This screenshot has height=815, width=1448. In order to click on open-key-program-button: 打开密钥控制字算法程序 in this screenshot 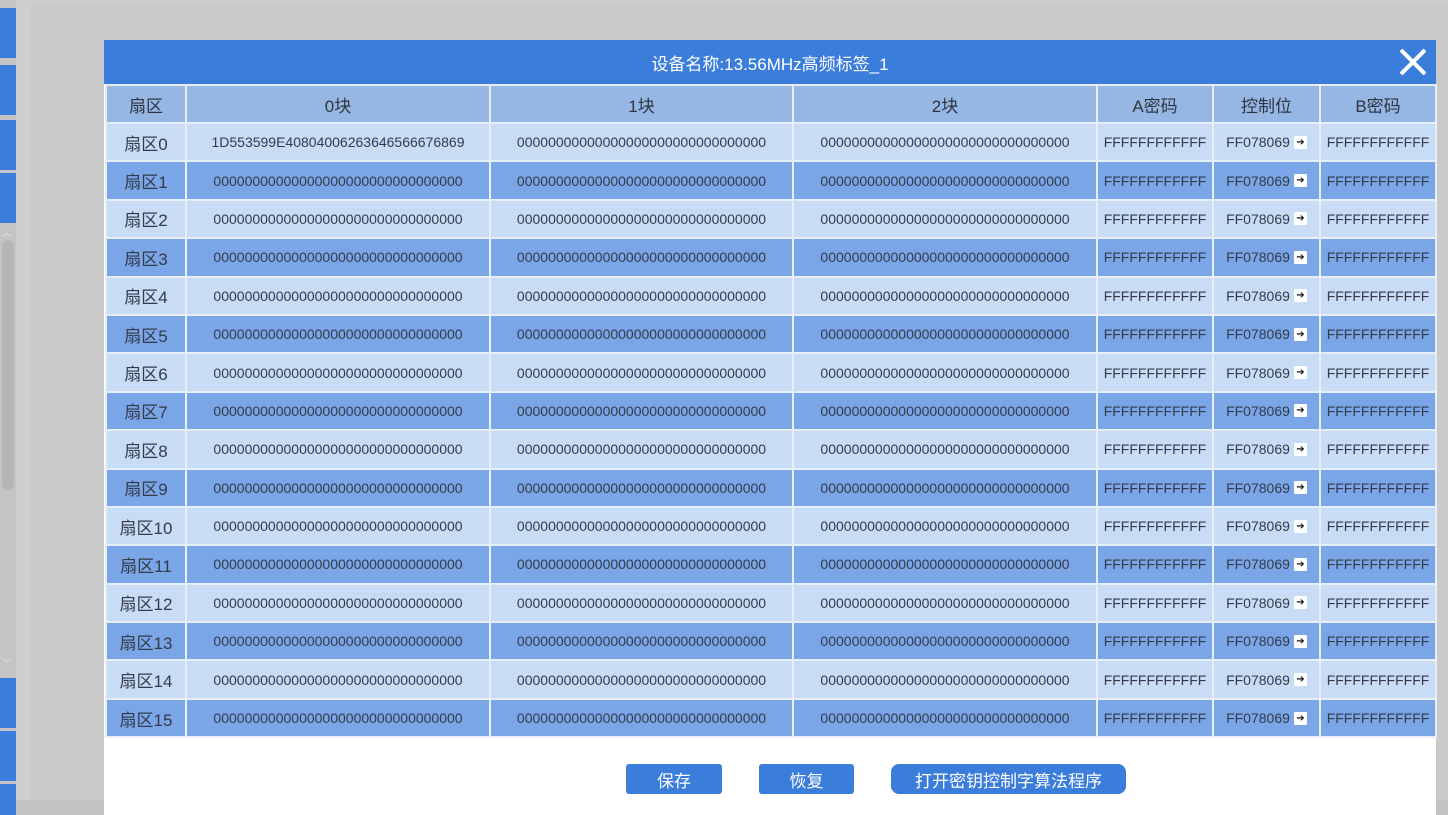, I will do `click(1008, 779)`.